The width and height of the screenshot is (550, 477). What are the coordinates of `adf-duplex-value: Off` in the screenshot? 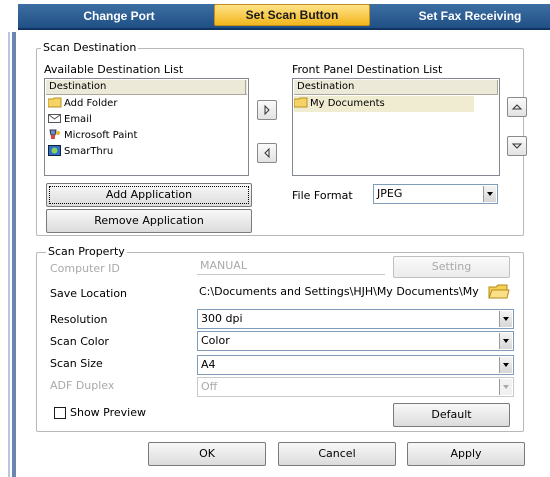 It's located at (209, 386).